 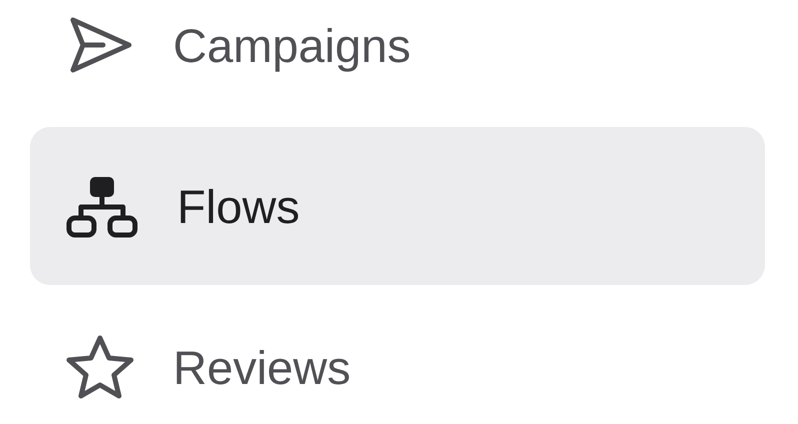 What do you see at coordinates (262, 367) in the screenshot?
I see `item-label: Reviews` at bounding box center [262, 367].